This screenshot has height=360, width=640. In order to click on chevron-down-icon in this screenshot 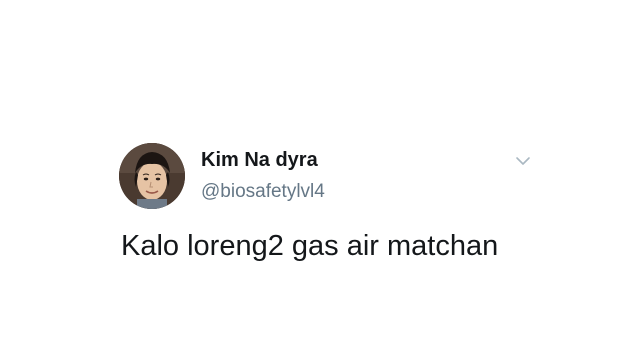, I will do `click(523, 161)`.